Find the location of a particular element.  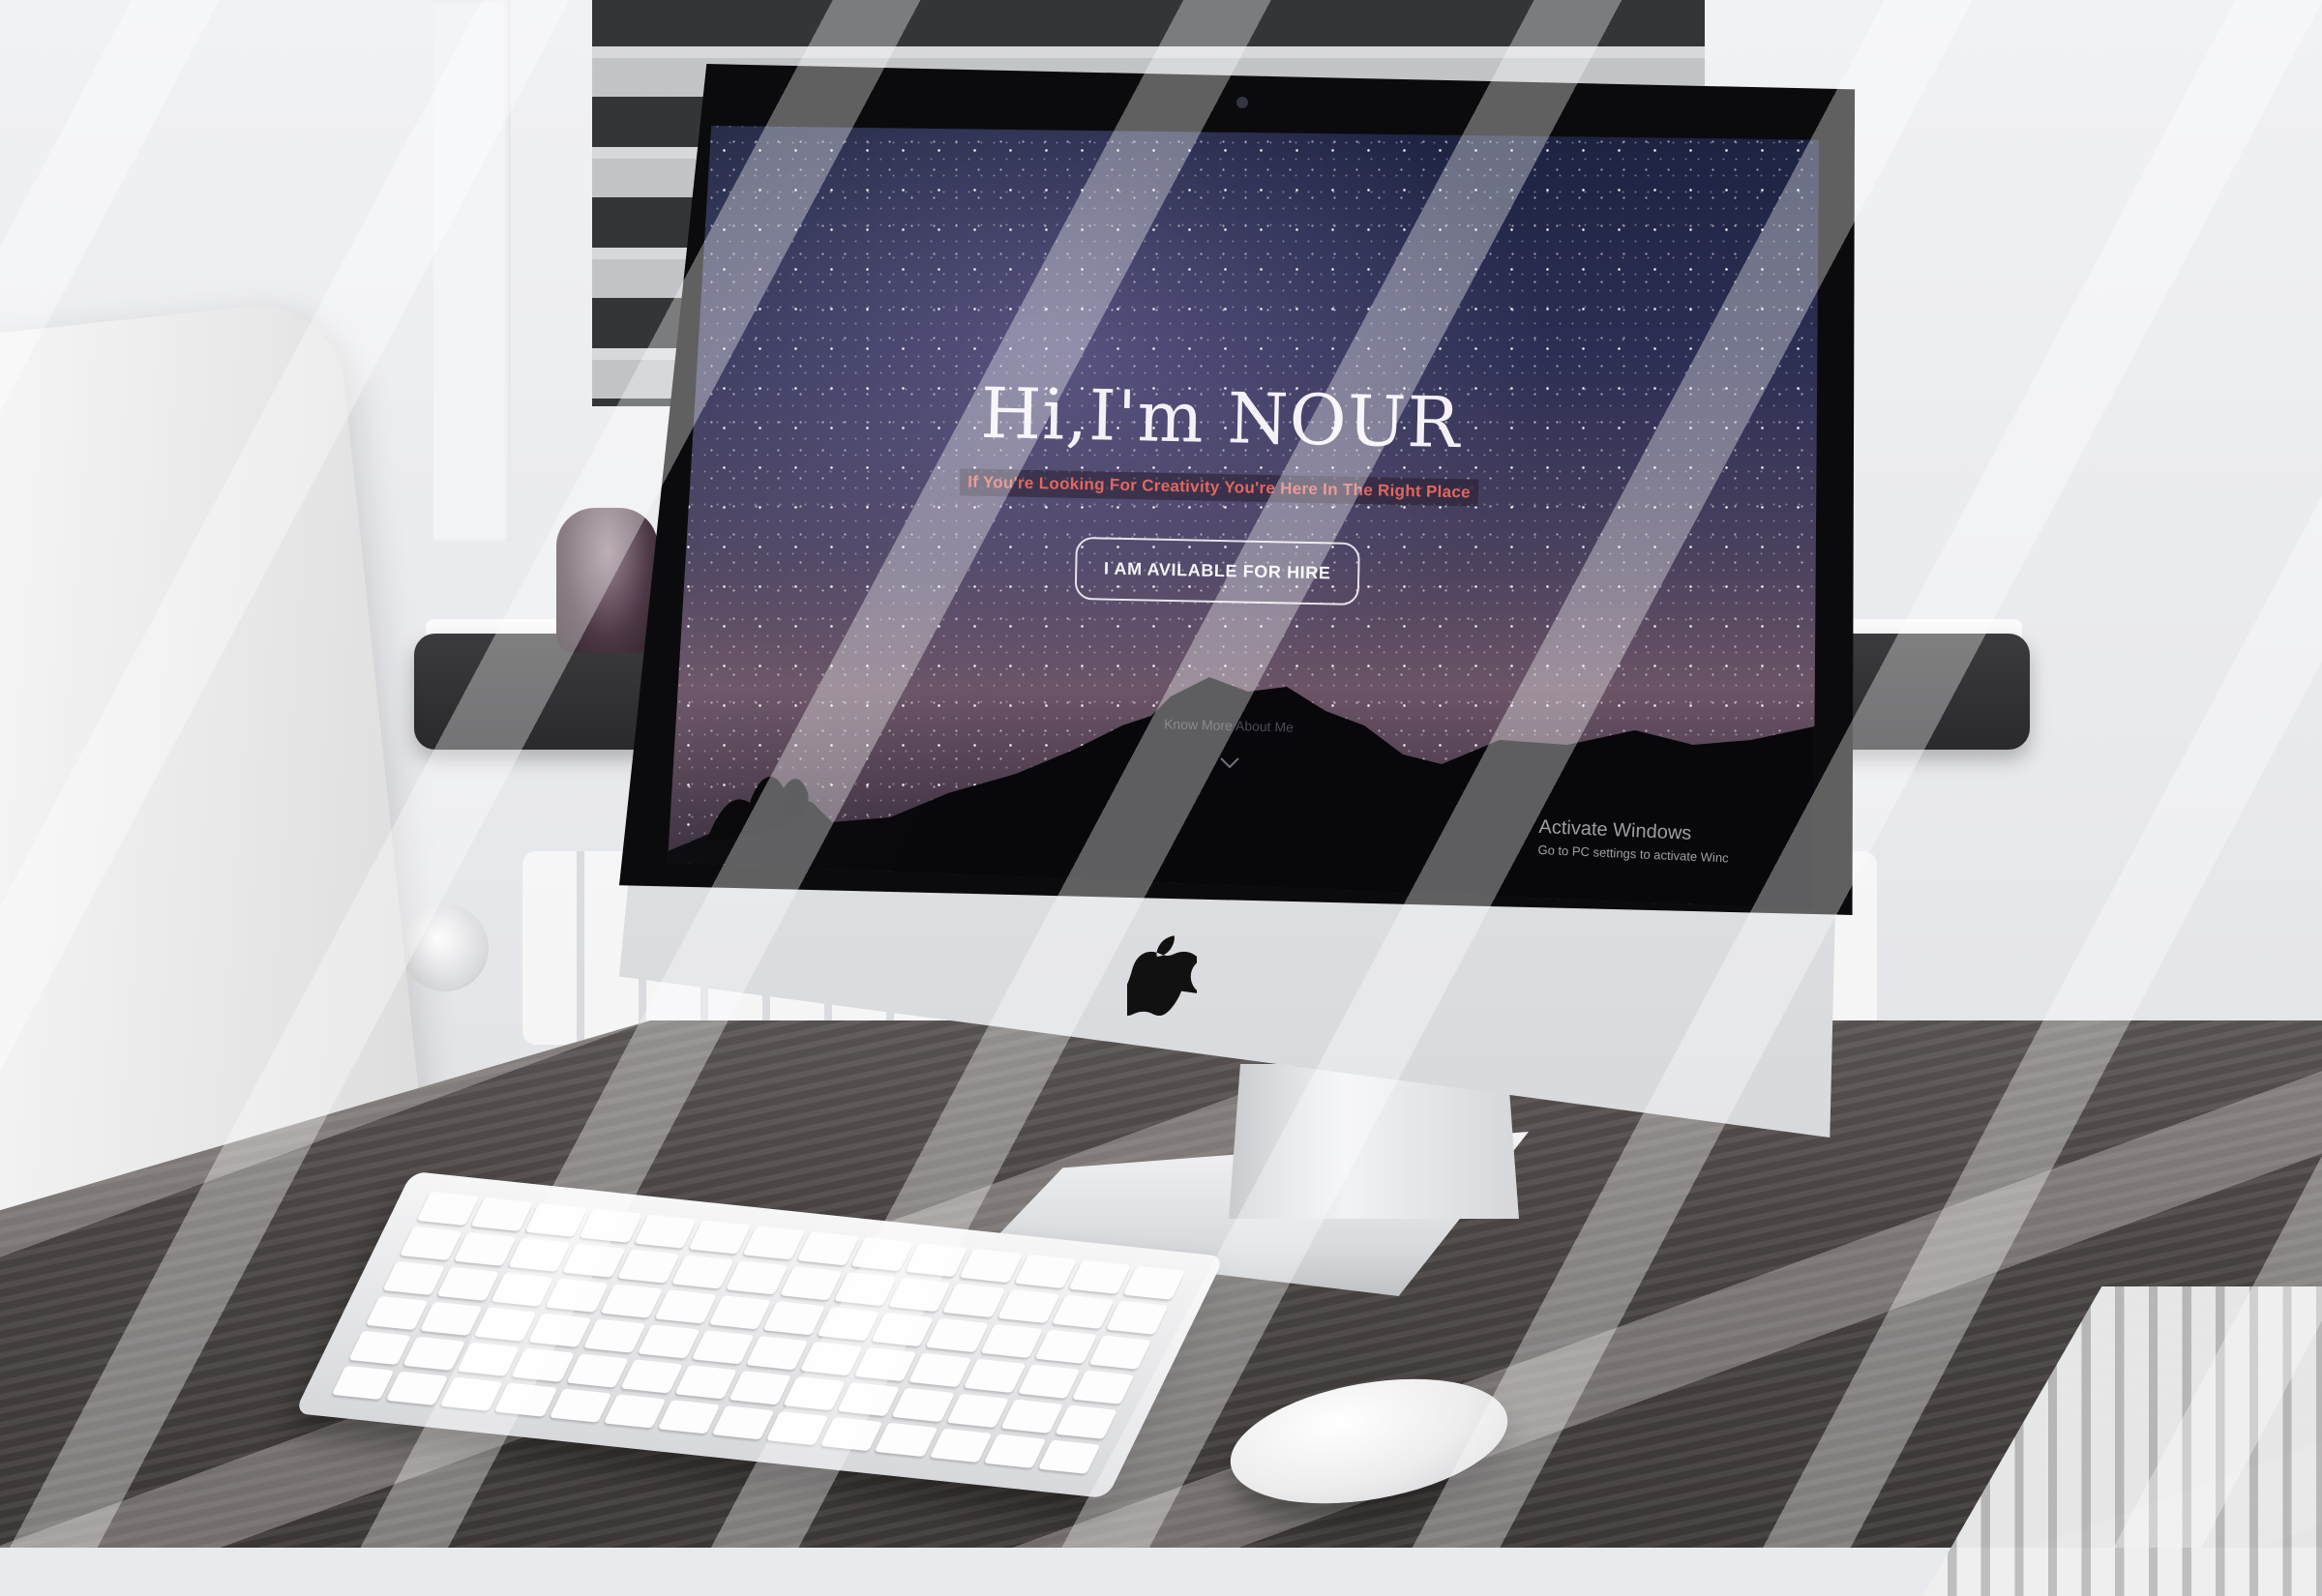

radiator-valve is located at coordinates (445, 947).